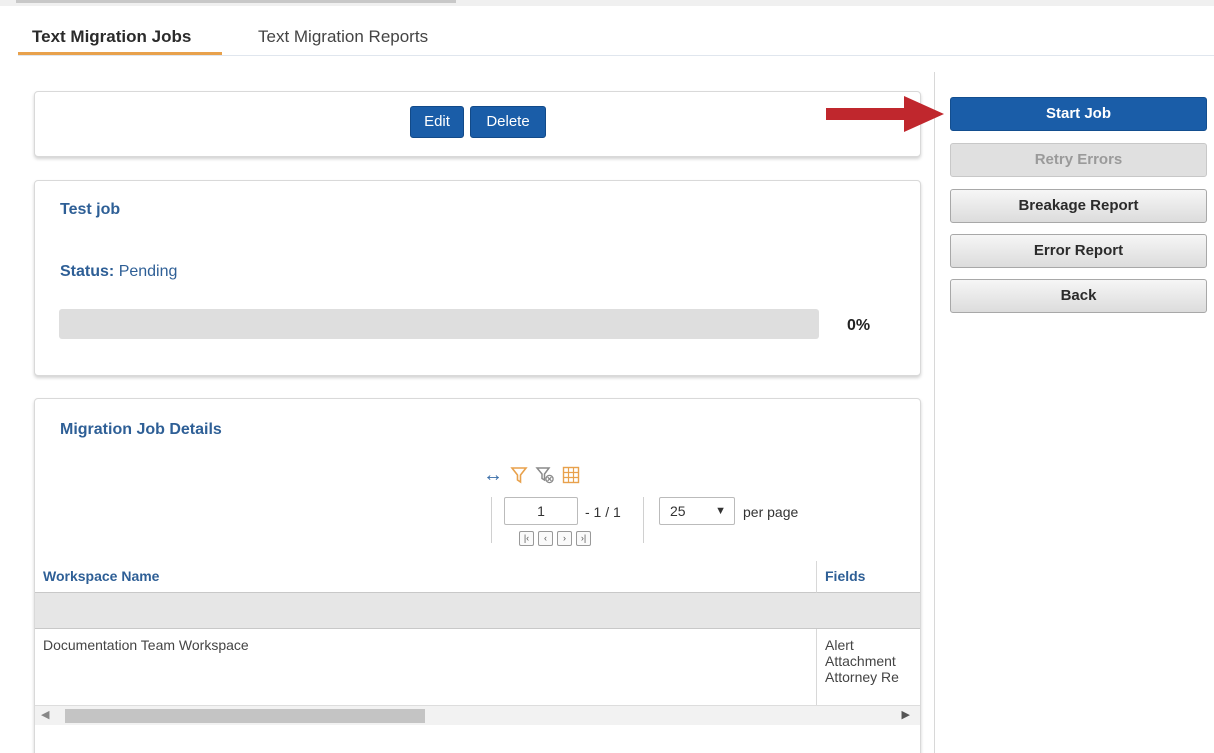 The image size is (1214, 753). Describe the element at coordinates (87, 271) in the screenshot. I see `status-label: Status:` at that location.